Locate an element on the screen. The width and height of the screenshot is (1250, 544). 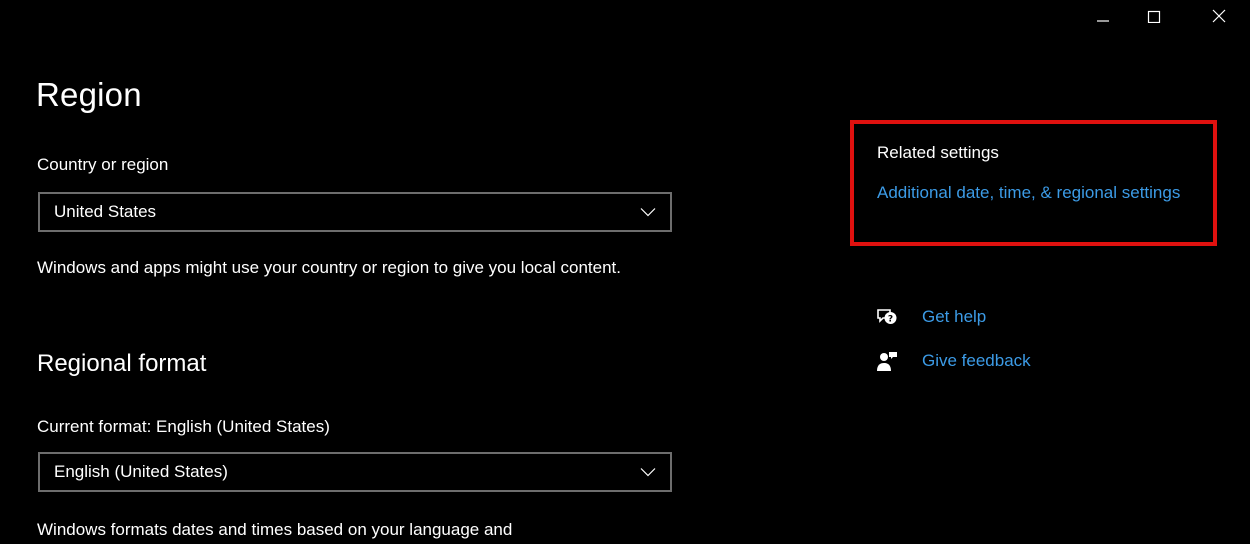
close-button is located at coordinates (1219, 16).